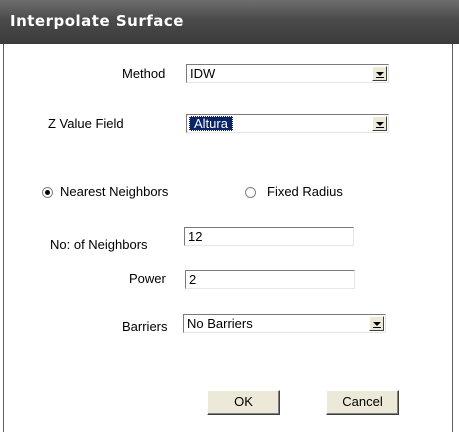 This screenshot has height=432, width=459. Describe the element at coordinates (114, 191) in the screenshot. I see `nearest-neighbors-label: Nearest Neighbors` at that location.